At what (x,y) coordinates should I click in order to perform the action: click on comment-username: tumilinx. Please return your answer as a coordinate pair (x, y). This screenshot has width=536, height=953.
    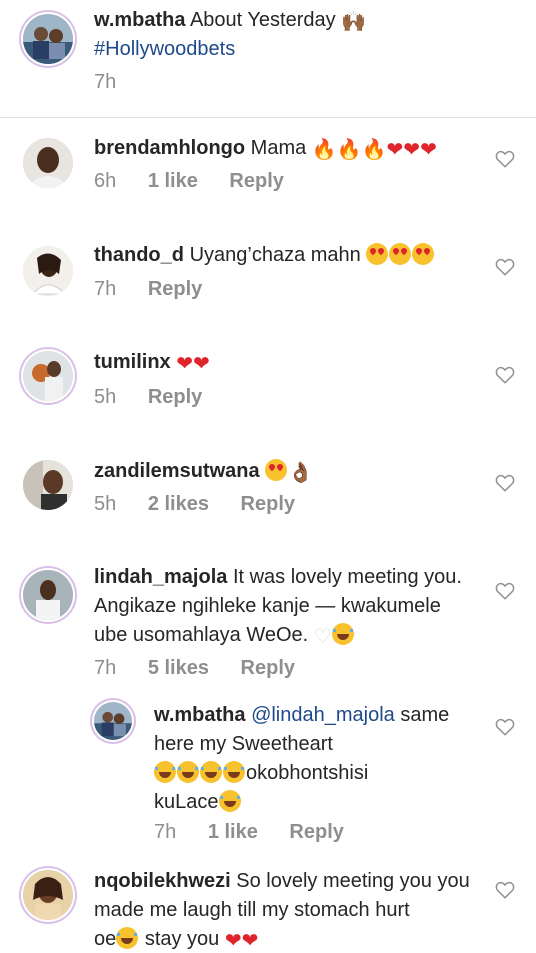
    Looking at the image, I should click on (132, 362).